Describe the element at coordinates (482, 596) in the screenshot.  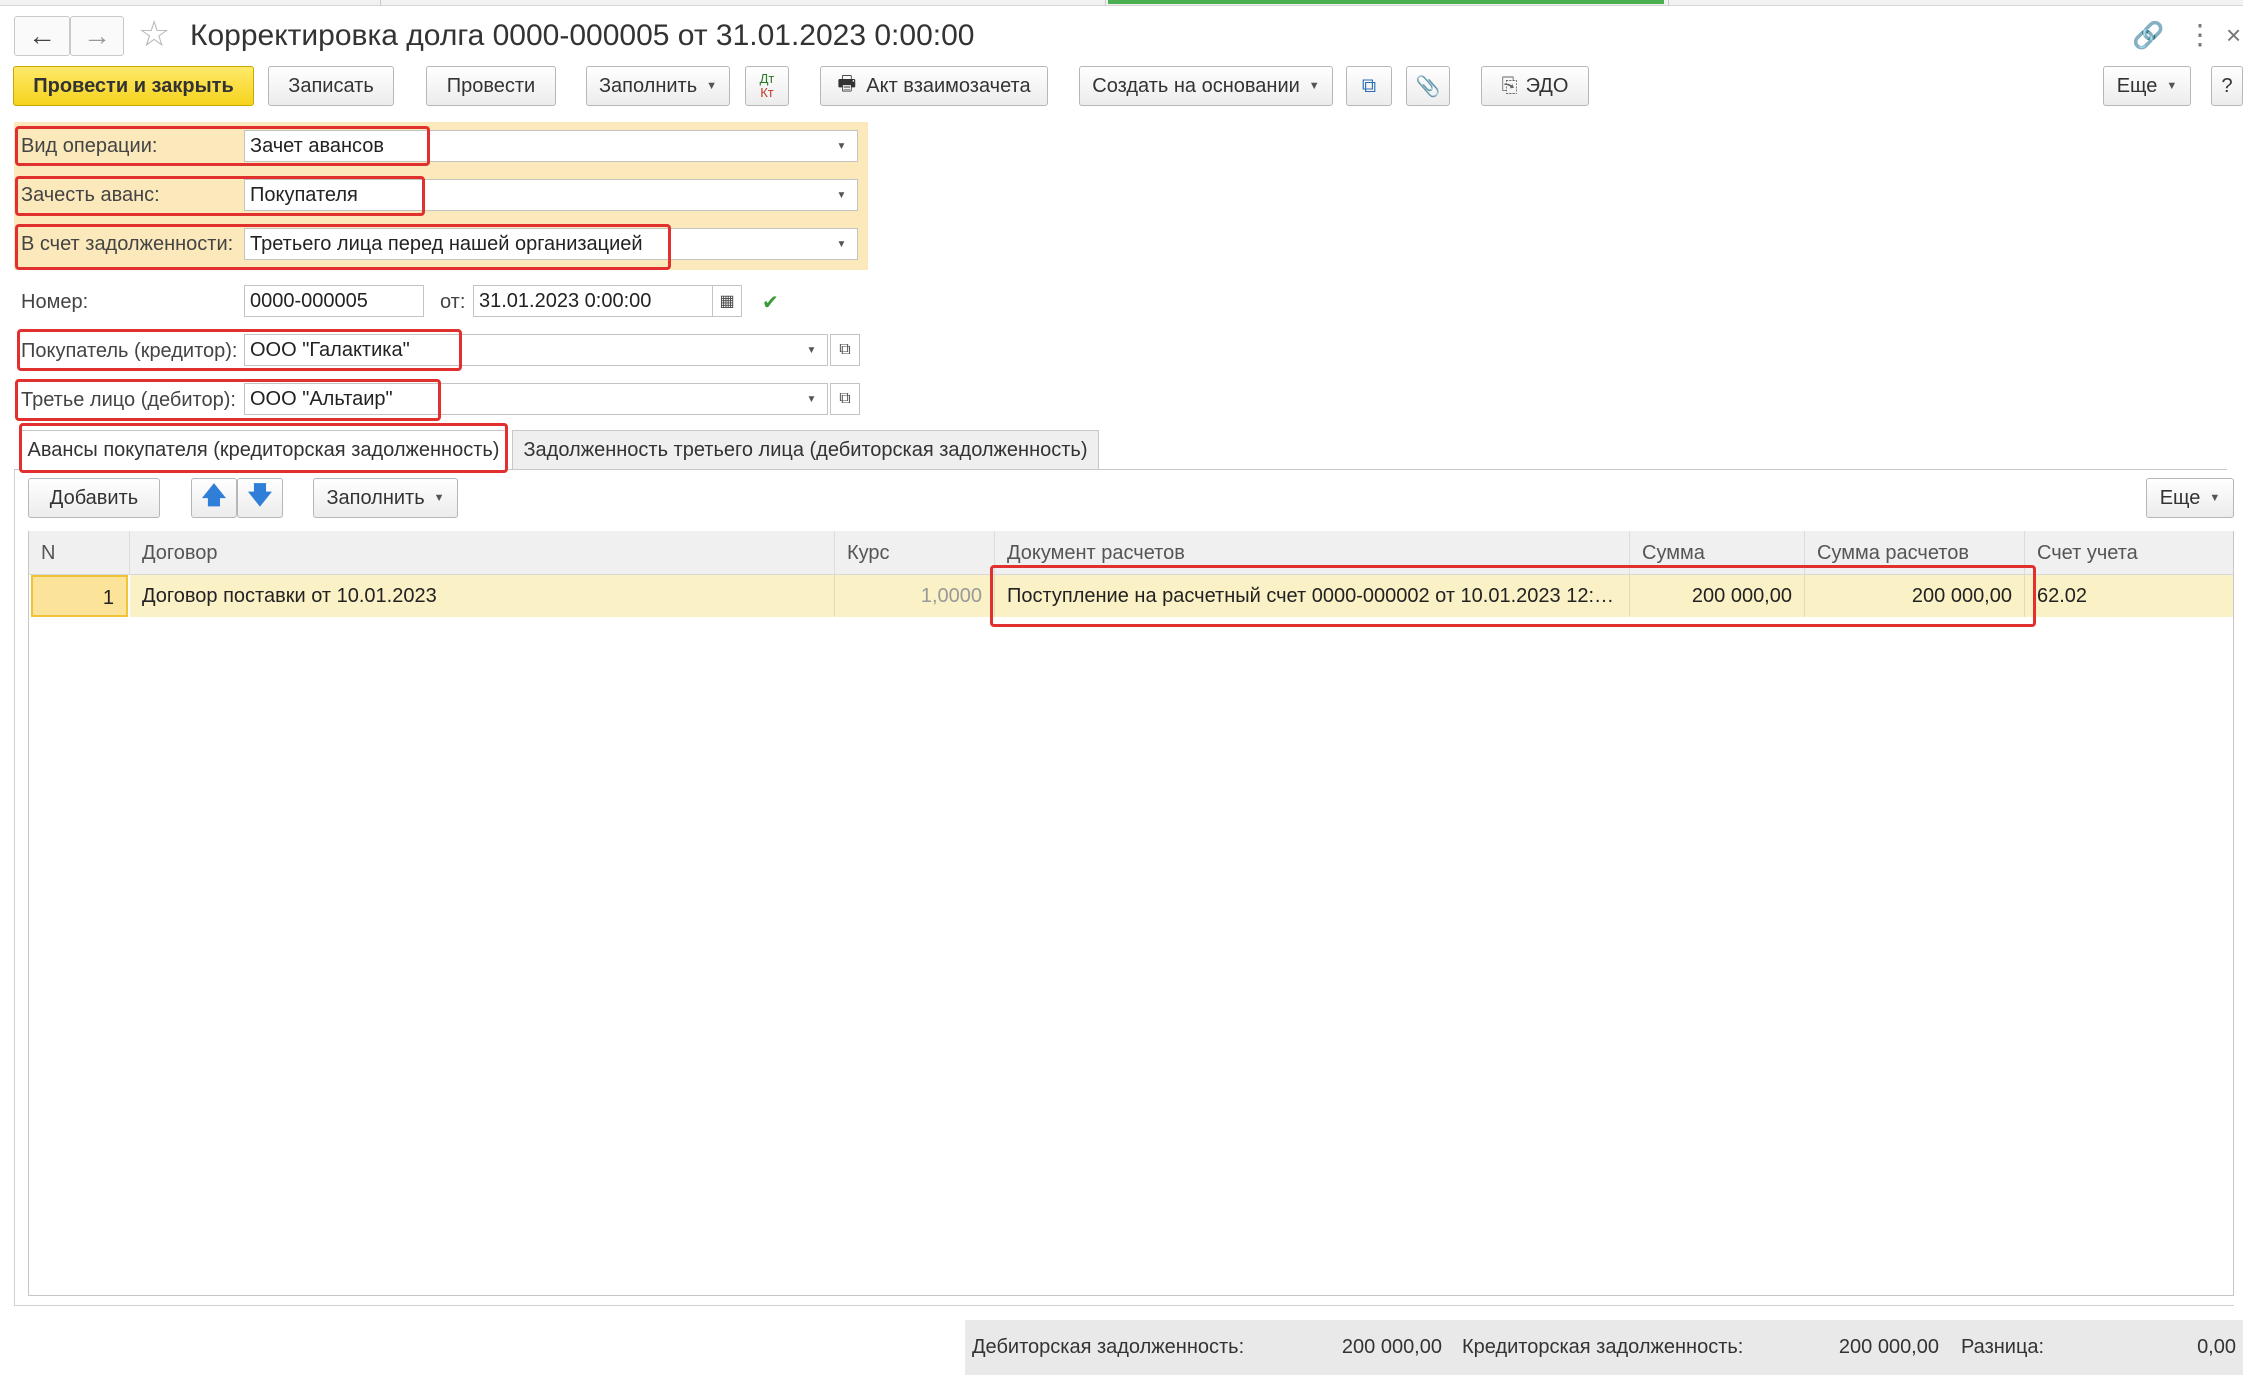
I see `table-row-contract: Договор поставки от 10.01.2023` at that location.